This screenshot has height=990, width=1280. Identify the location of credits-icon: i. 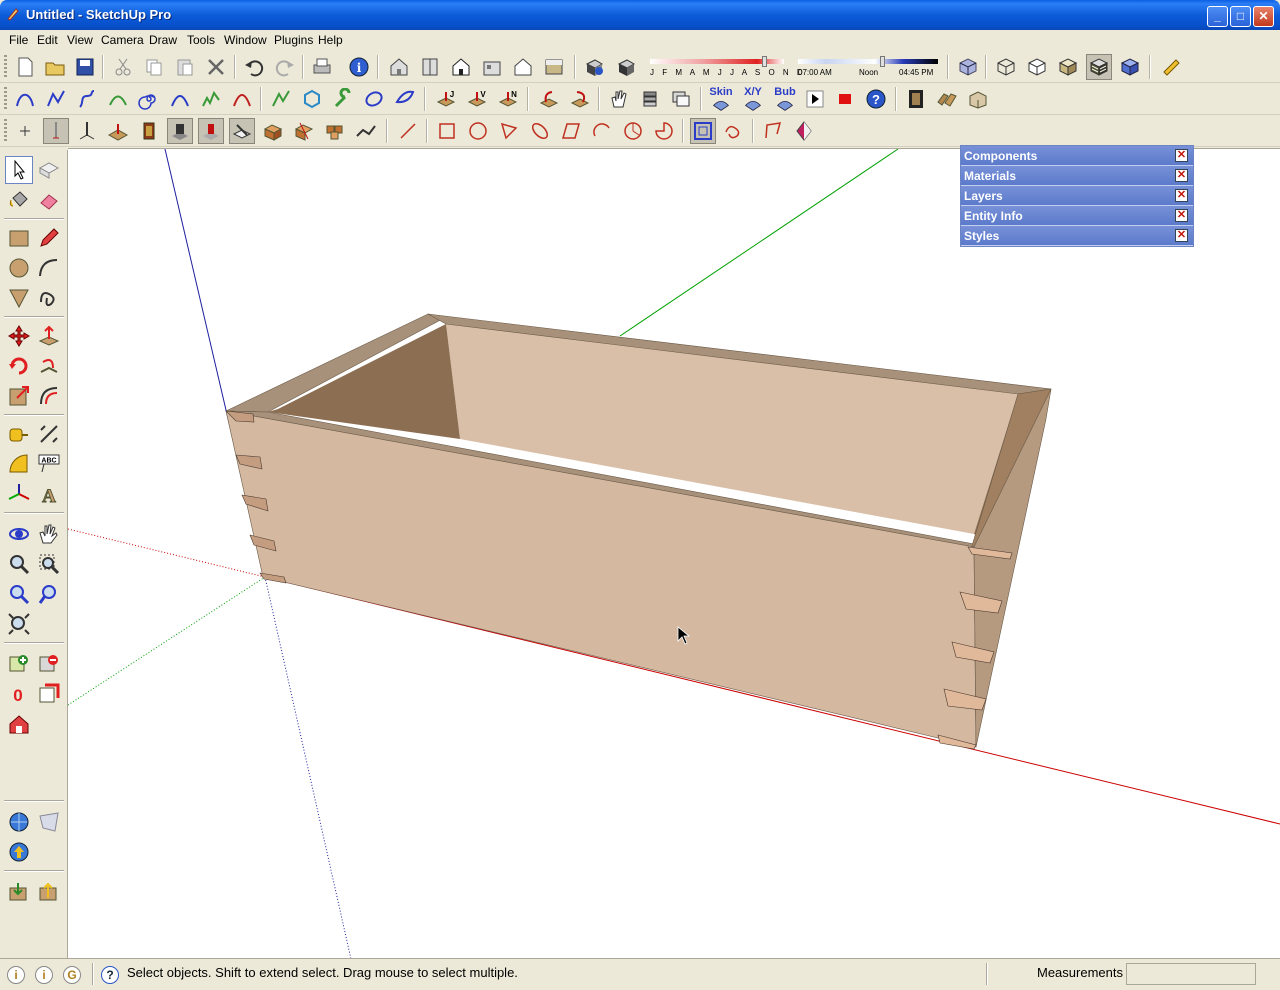
(44, 975).